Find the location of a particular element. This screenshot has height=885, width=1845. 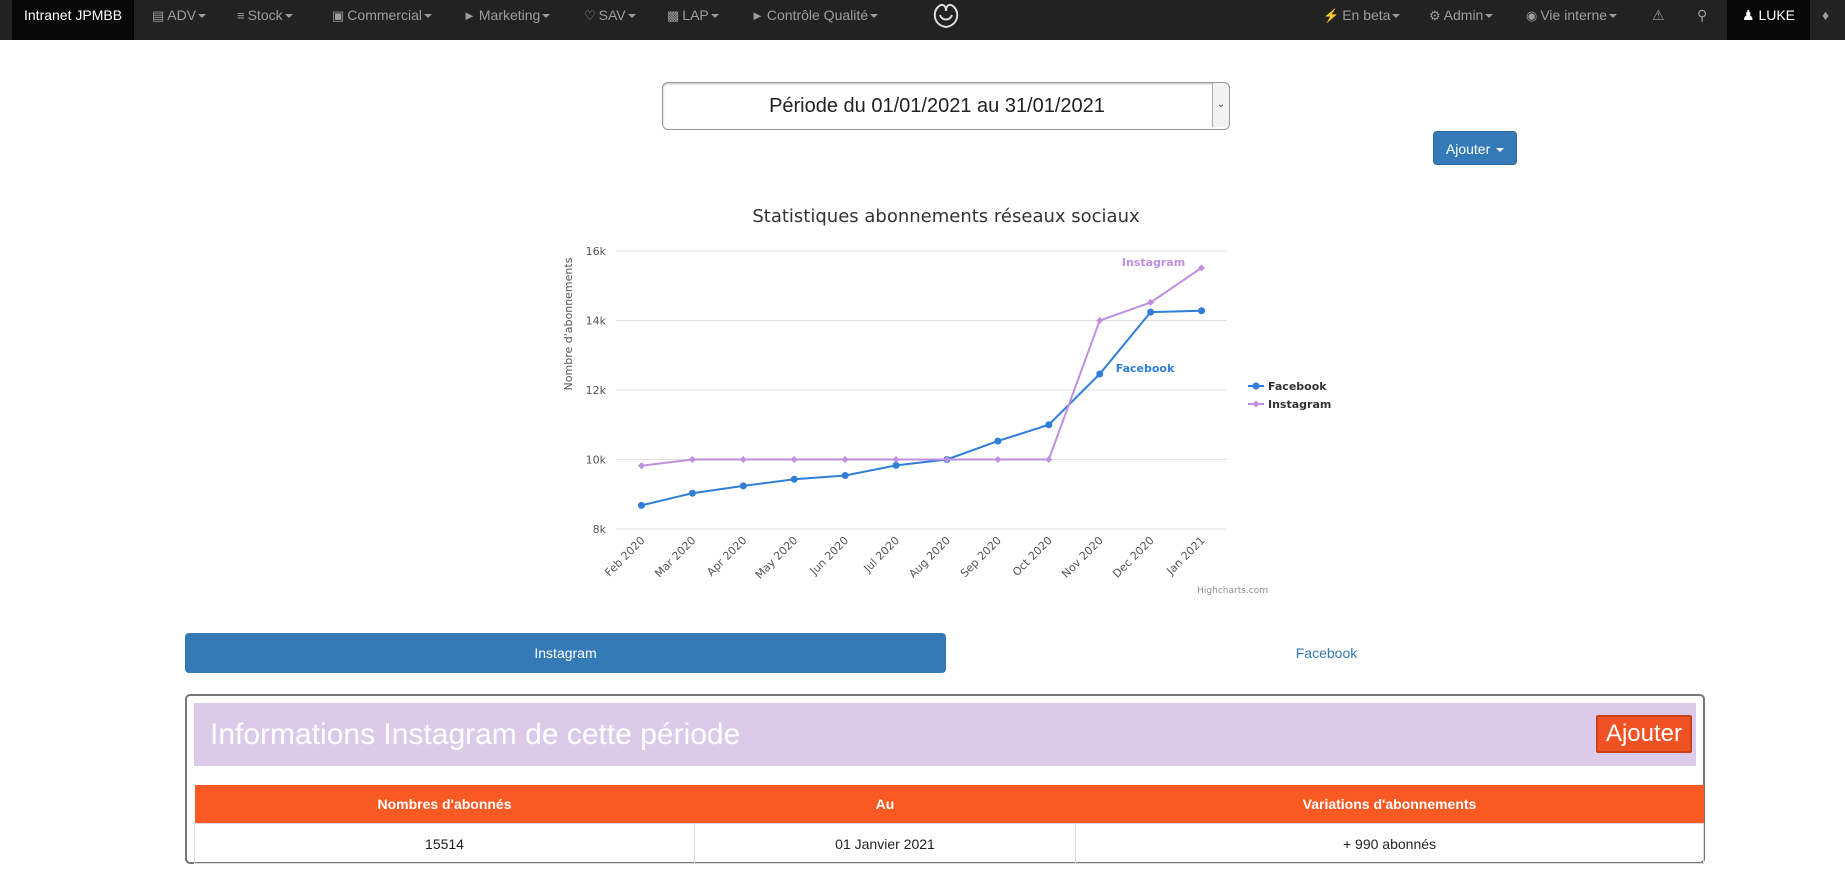

legend-item-facebook: Facebook is located at coordinates (1287, 386).